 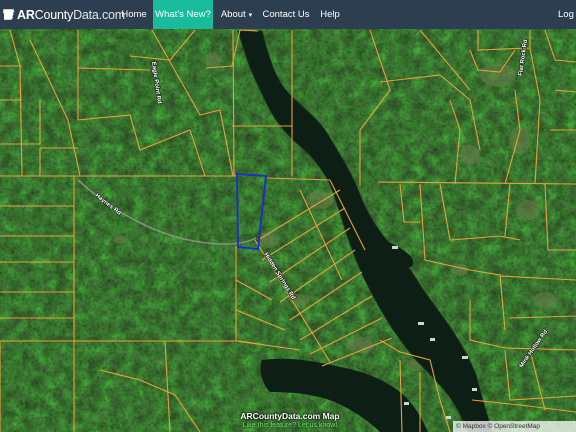 What do you see at coordinates (236, 14) in the screenshot?
I see `nav-about-dropdown: About ▾` at bounding box center [236, 14].